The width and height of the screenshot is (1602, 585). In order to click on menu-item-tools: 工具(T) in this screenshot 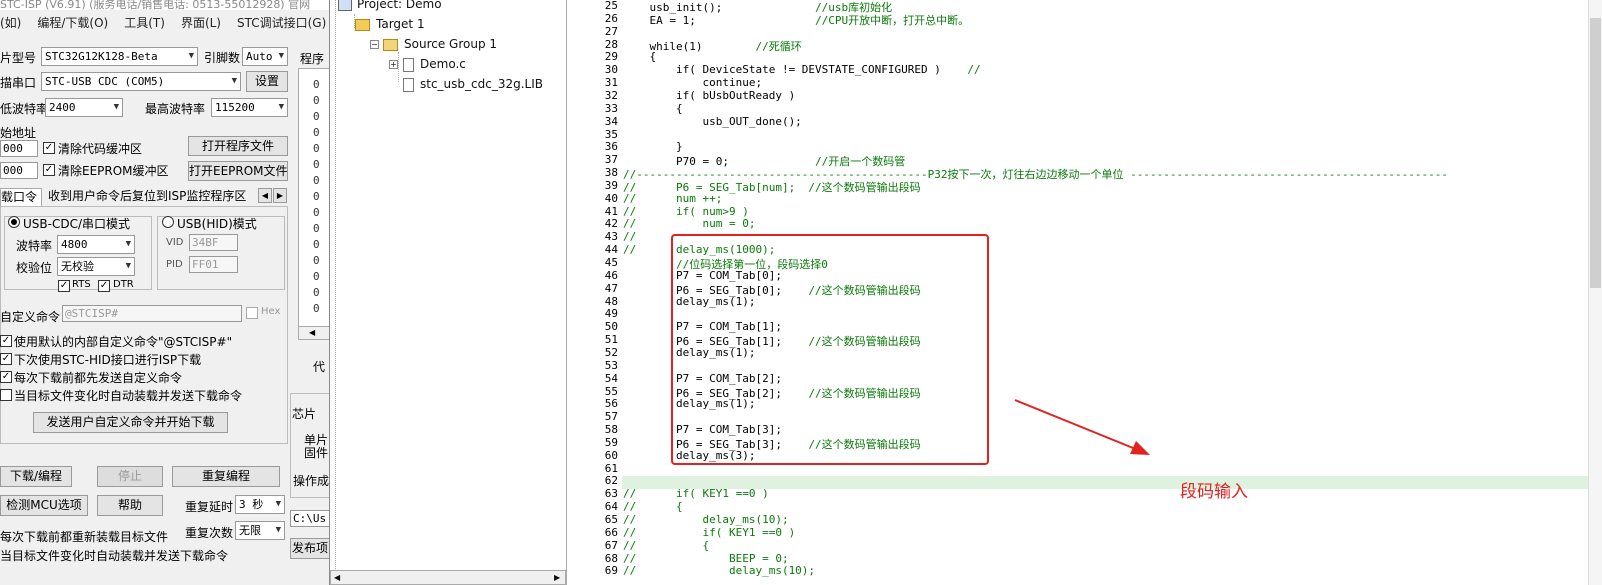, I will do `click(144, 23)`.